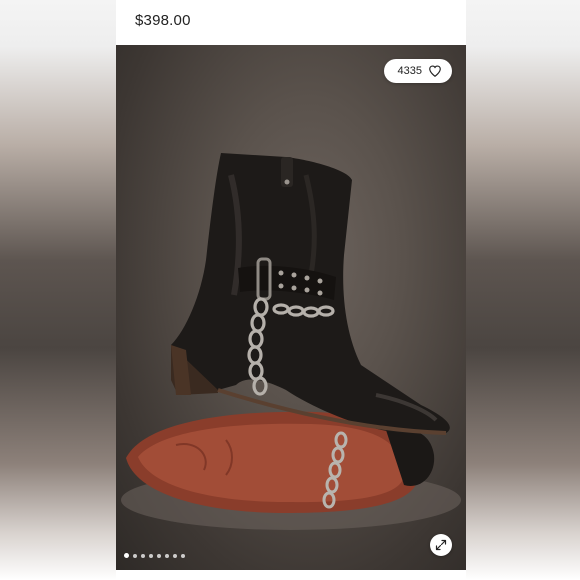 The image size is (580, 580). Describe the element at coordinates (435, 71) in the screenshot. I see `heart-outline-icon` at that location.